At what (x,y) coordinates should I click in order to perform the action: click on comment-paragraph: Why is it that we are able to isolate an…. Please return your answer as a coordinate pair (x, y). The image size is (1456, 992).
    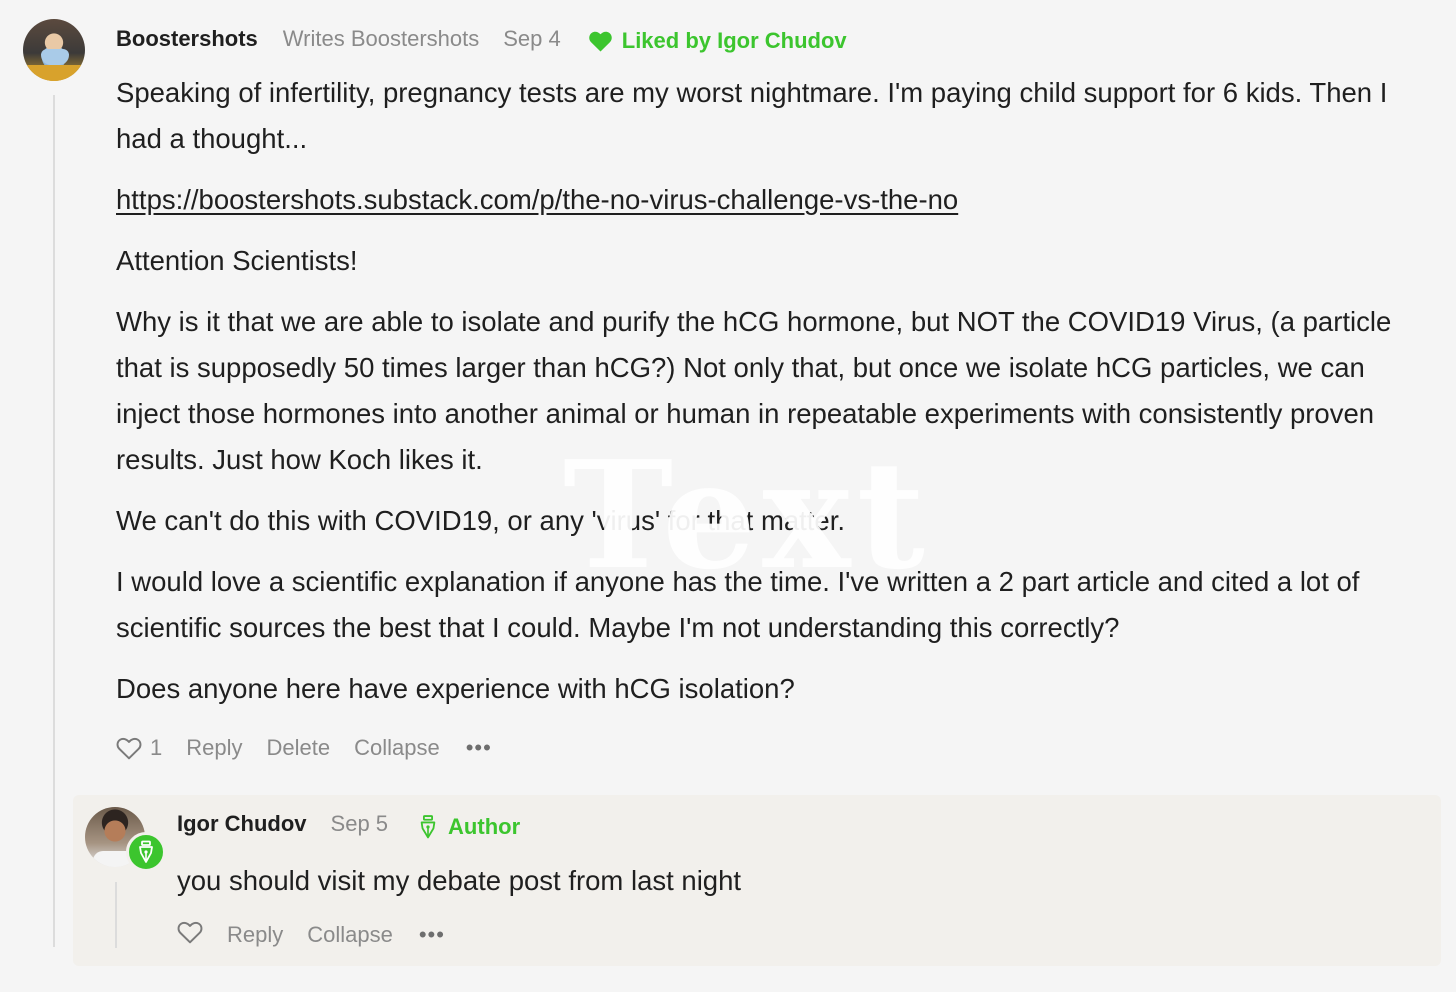
    Looking at the image, I should click on (754, 390).